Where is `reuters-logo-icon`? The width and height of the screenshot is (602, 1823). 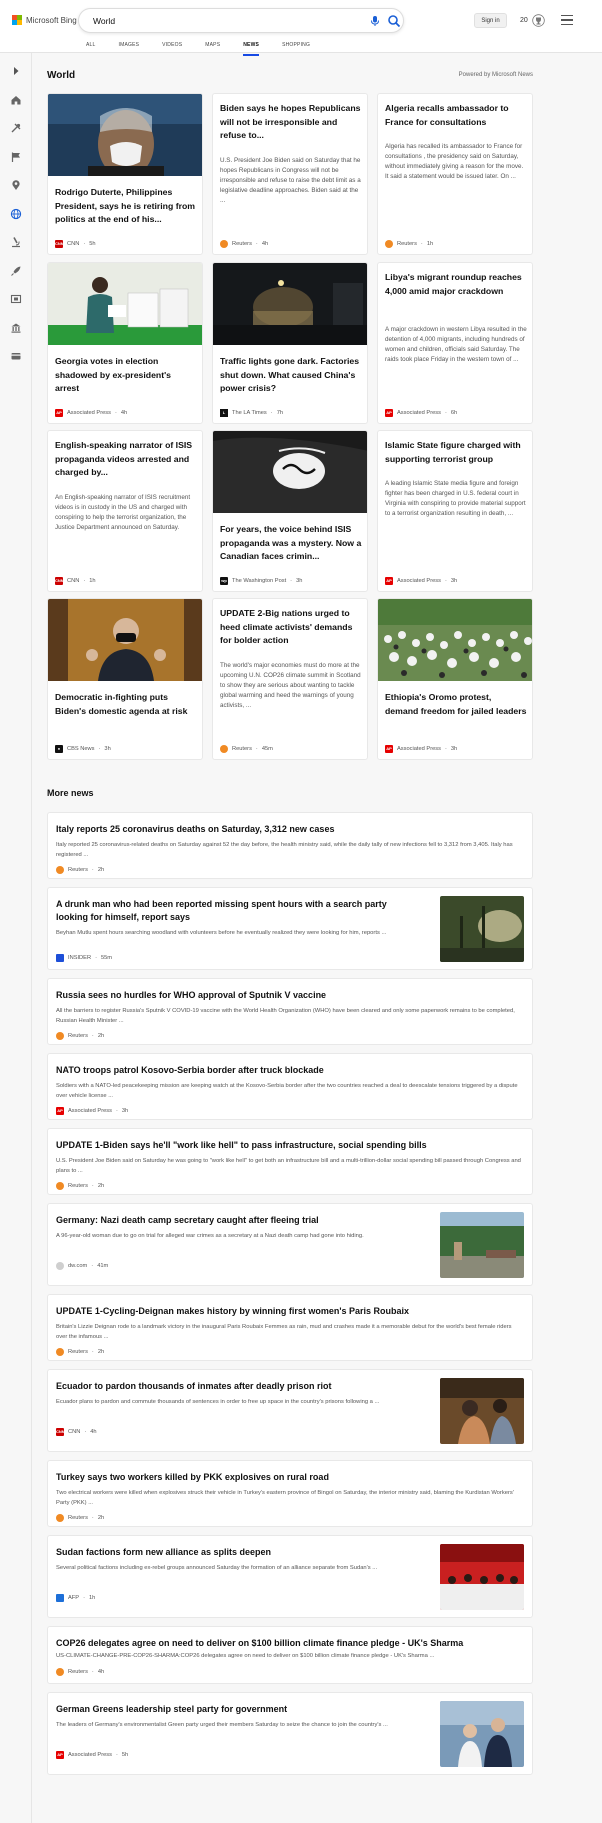 reuters-logo-icon is located at coordinates (60, 1672).